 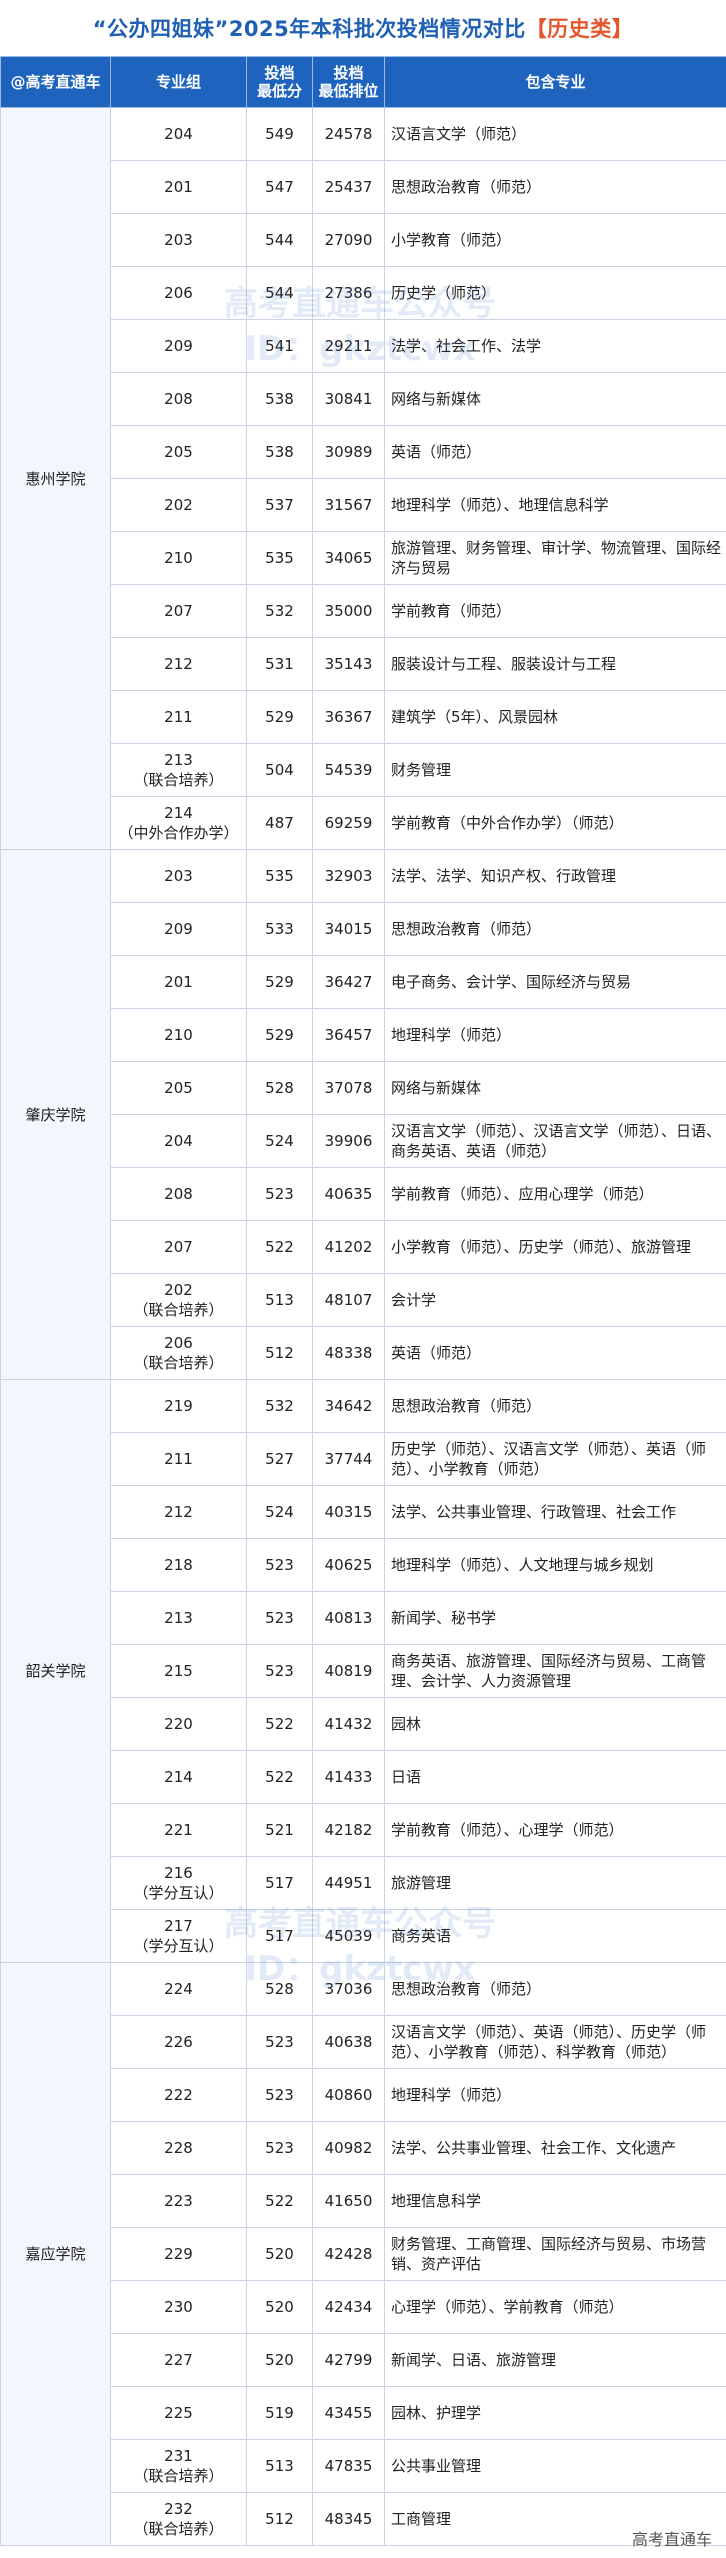 What do you see at coordinates (178, 2201) in the screenshot?
I see `group-cell: 223` at bounding box center [178, 2201].